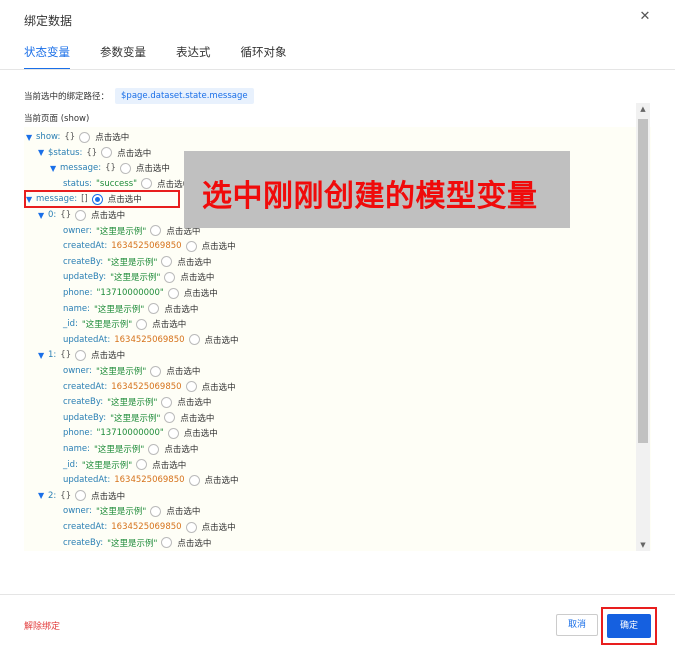 The image size is (675, 654). What do you see at coordinates (643, 109) in the screenshot?
I see `scroll-up-icon: ▲` at bounding box center [643, 109].